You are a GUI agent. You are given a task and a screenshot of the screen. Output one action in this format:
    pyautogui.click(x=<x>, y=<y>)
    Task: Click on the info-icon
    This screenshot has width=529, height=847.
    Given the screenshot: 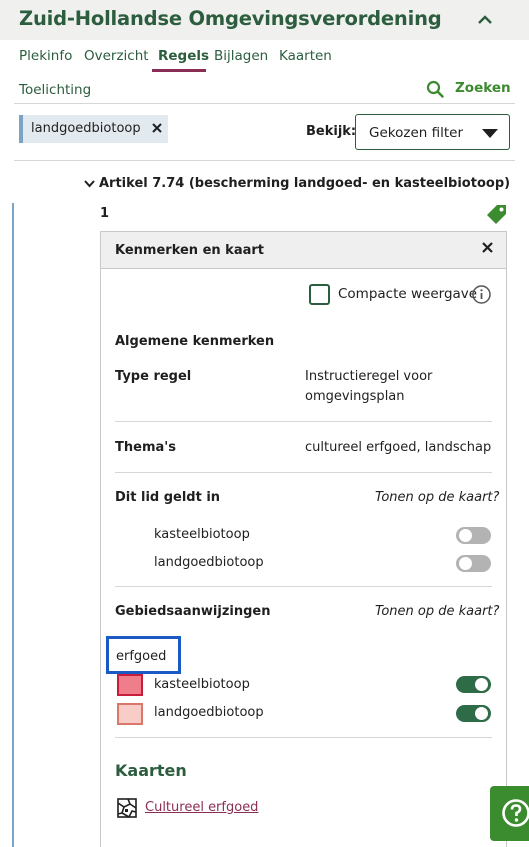 What is the action you would take?
    pyautogui.click(x=481, y=294)
    